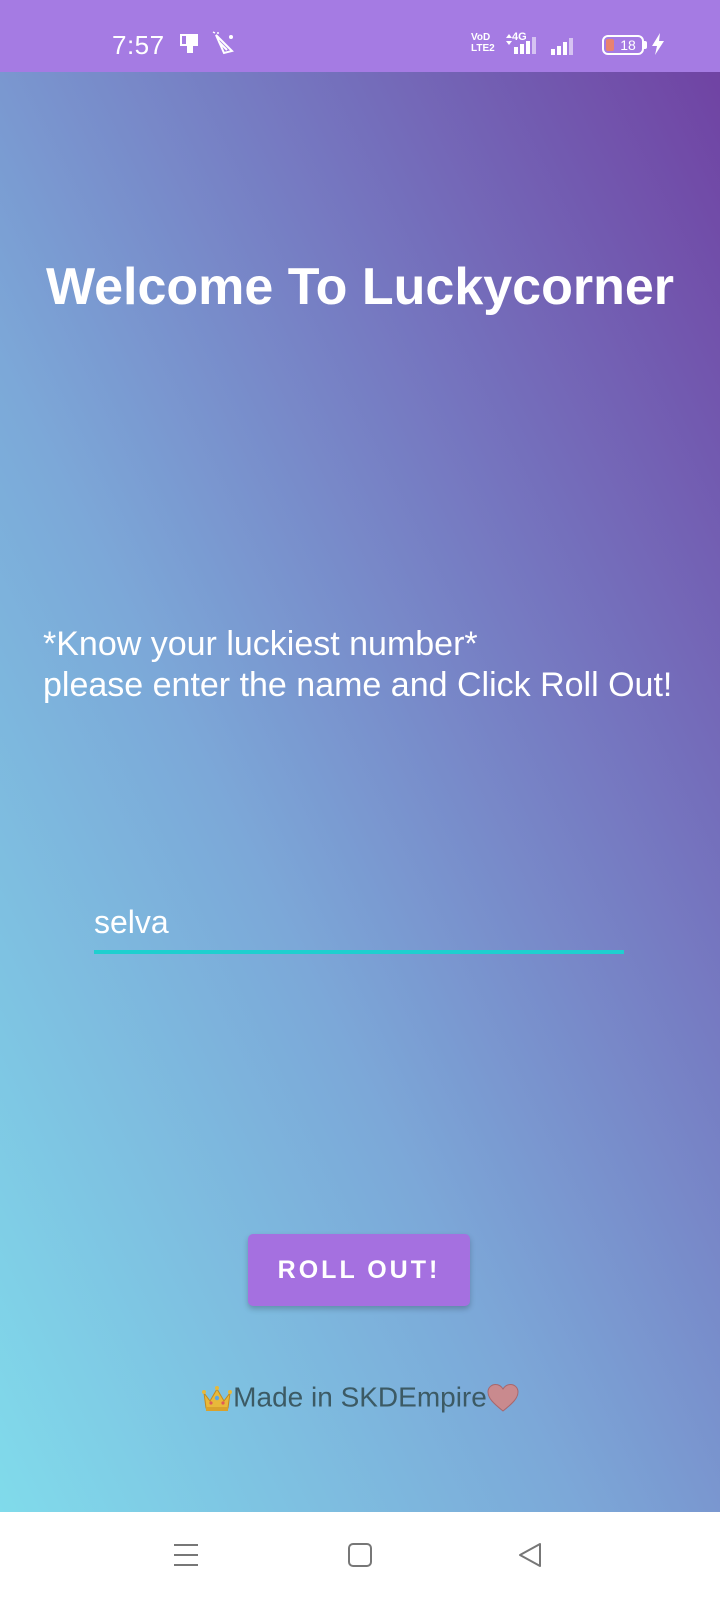  What do you see at coordinates (359, 924) in the screenshot?
I see `name-input` at bounding box center [359, 924].